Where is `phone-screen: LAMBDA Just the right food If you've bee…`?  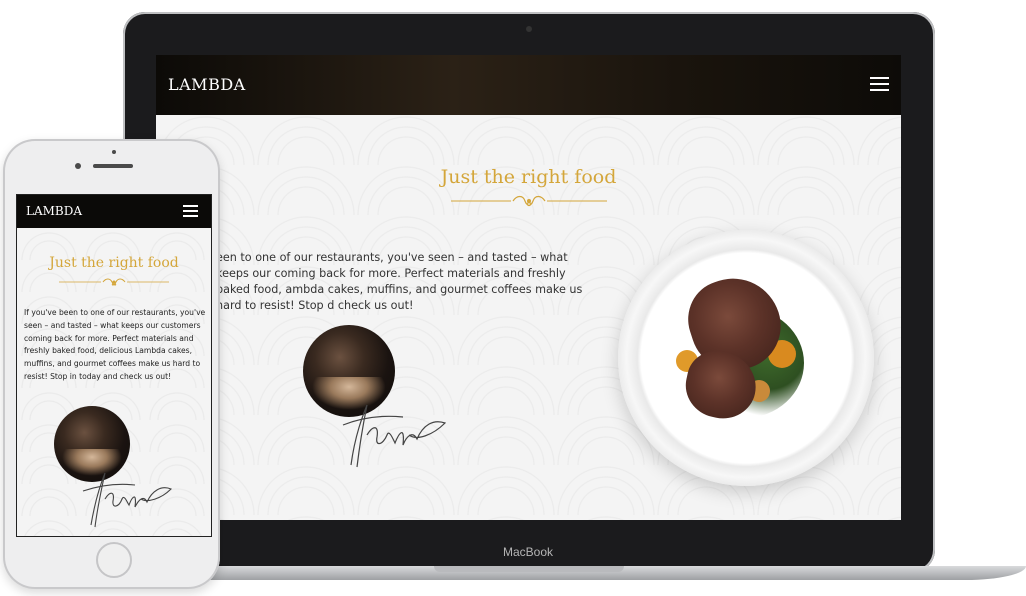
phone-screen: LAMBDA Just the right food If you've bee… is located at coordinates (114, 365).